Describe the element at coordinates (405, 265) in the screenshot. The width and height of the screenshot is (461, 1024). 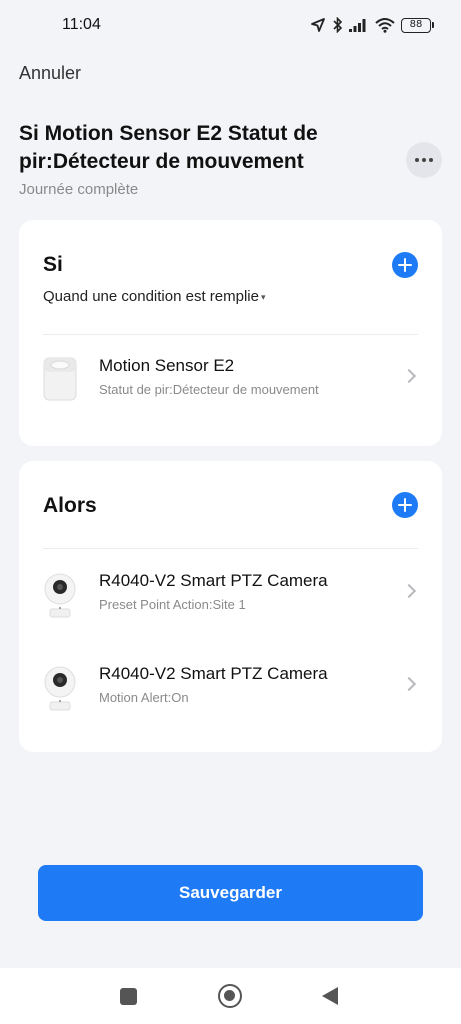
I see `add-condition-button` at that location.